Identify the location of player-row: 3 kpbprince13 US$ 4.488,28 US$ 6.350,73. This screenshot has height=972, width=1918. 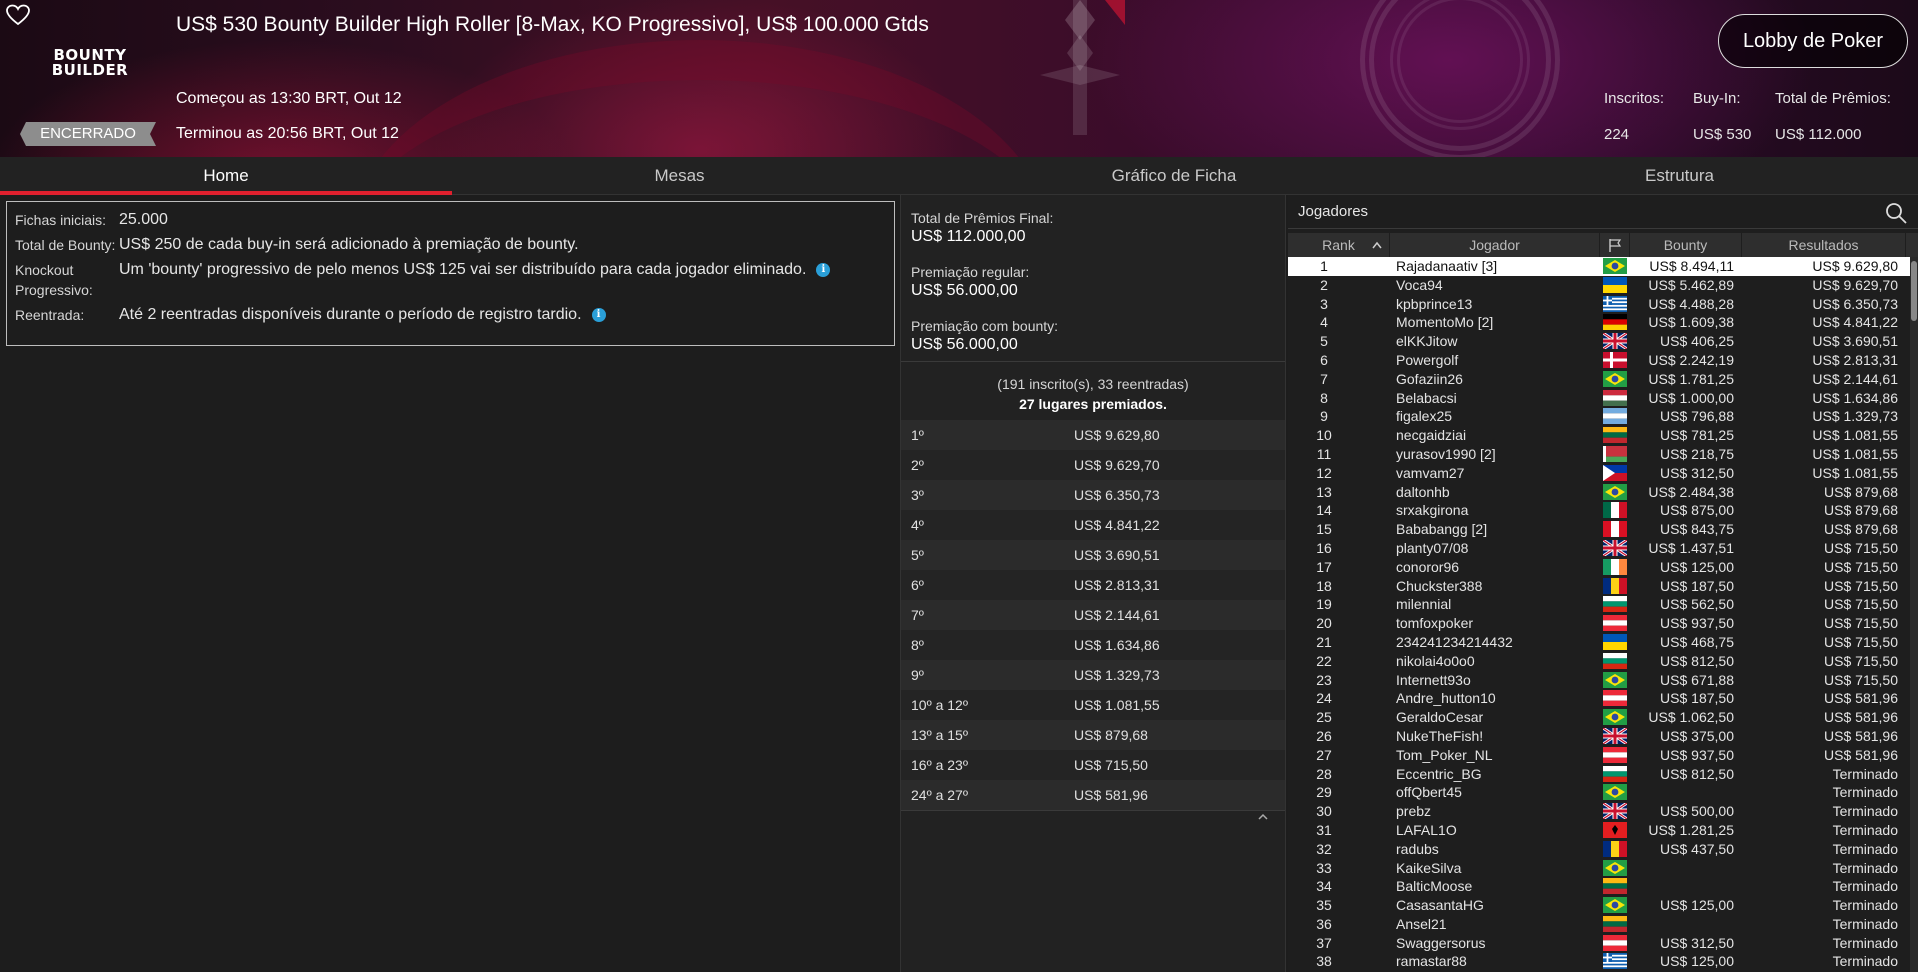
(1603, 304).